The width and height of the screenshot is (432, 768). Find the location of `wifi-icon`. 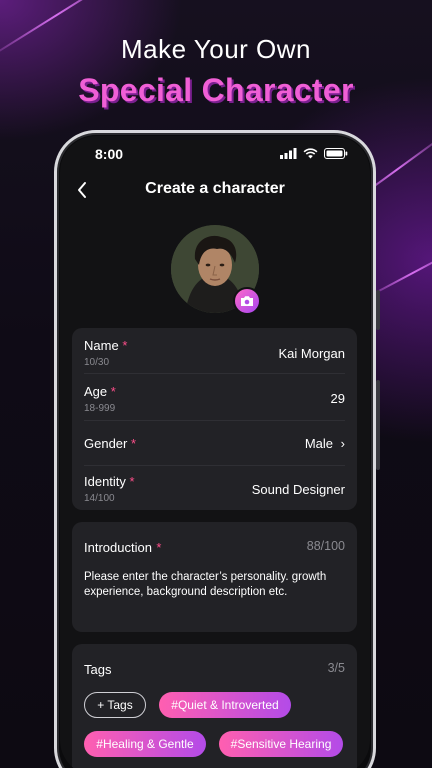

wifi-icon is located at coordinates (310, 153).